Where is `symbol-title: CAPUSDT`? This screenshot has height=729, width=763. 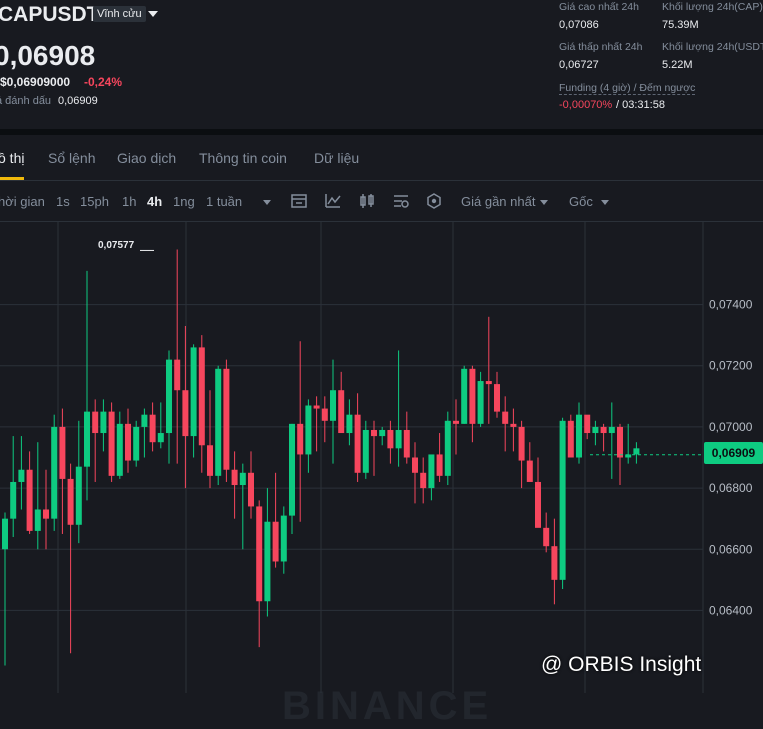 symbol-title: CAPUSDT is located at coordinates (50, 15).